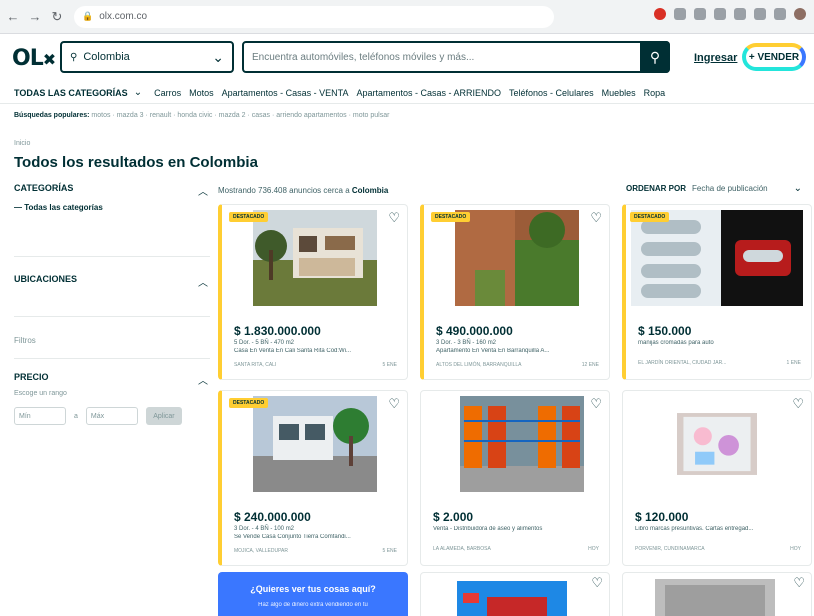 The width and height of the screenshot is (814, 616). What do you see at coordinates (112, 197) in the screenshot?
I see `categories-filter: CATEGORÍAS ︿ — Todas las categorías` at bounding box center [112, 197].